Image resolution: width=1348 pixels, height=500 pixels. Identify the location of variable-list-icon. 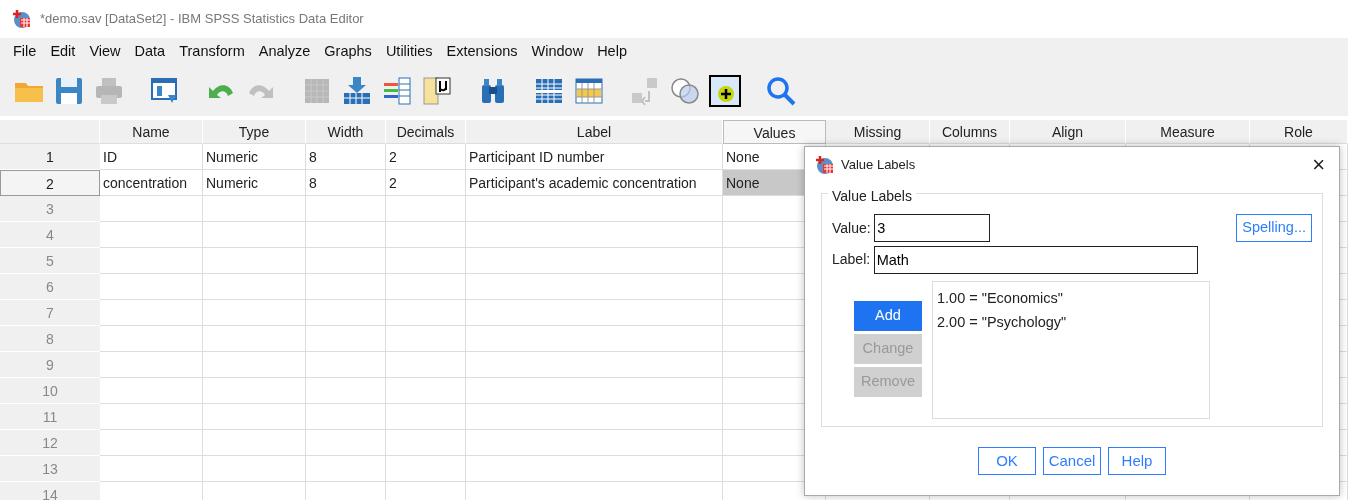
(397, 91).